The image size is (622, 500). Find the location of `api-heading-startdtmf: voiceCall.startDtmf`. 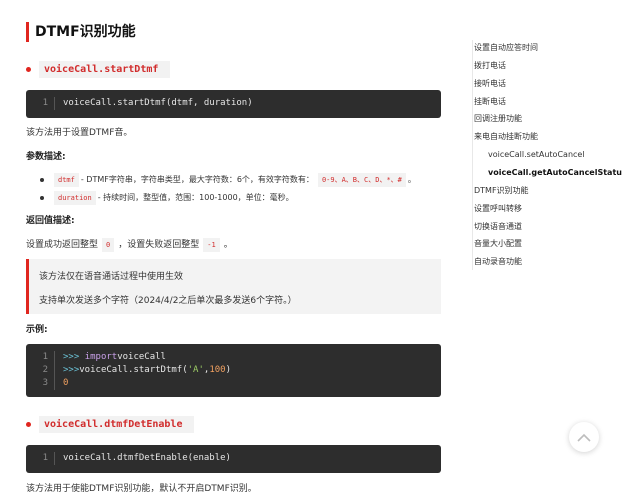

api-heading-startdtmf: voiceCall.startDtmf is located at coordinates (98, 69).